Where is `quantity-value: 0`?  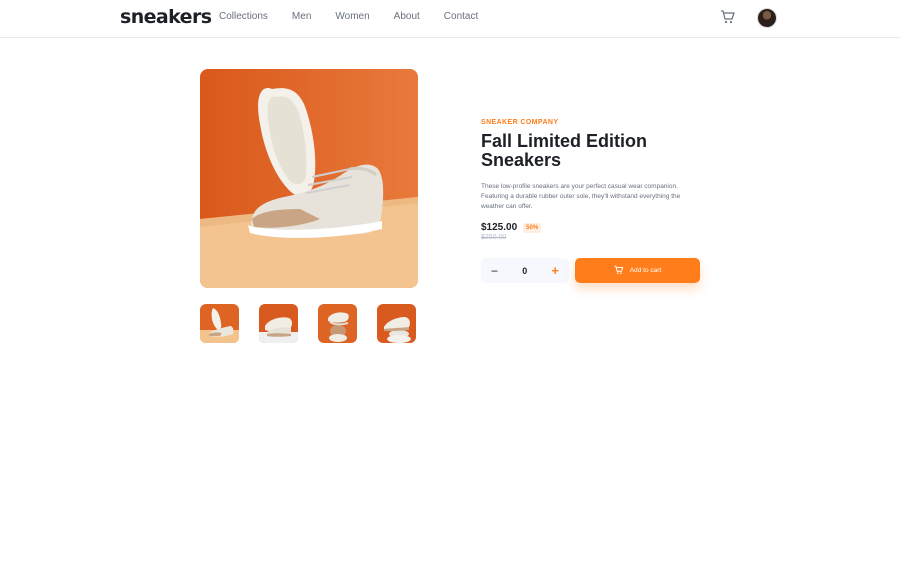 quantity-value: 0 is located at coordinates (525, 270).